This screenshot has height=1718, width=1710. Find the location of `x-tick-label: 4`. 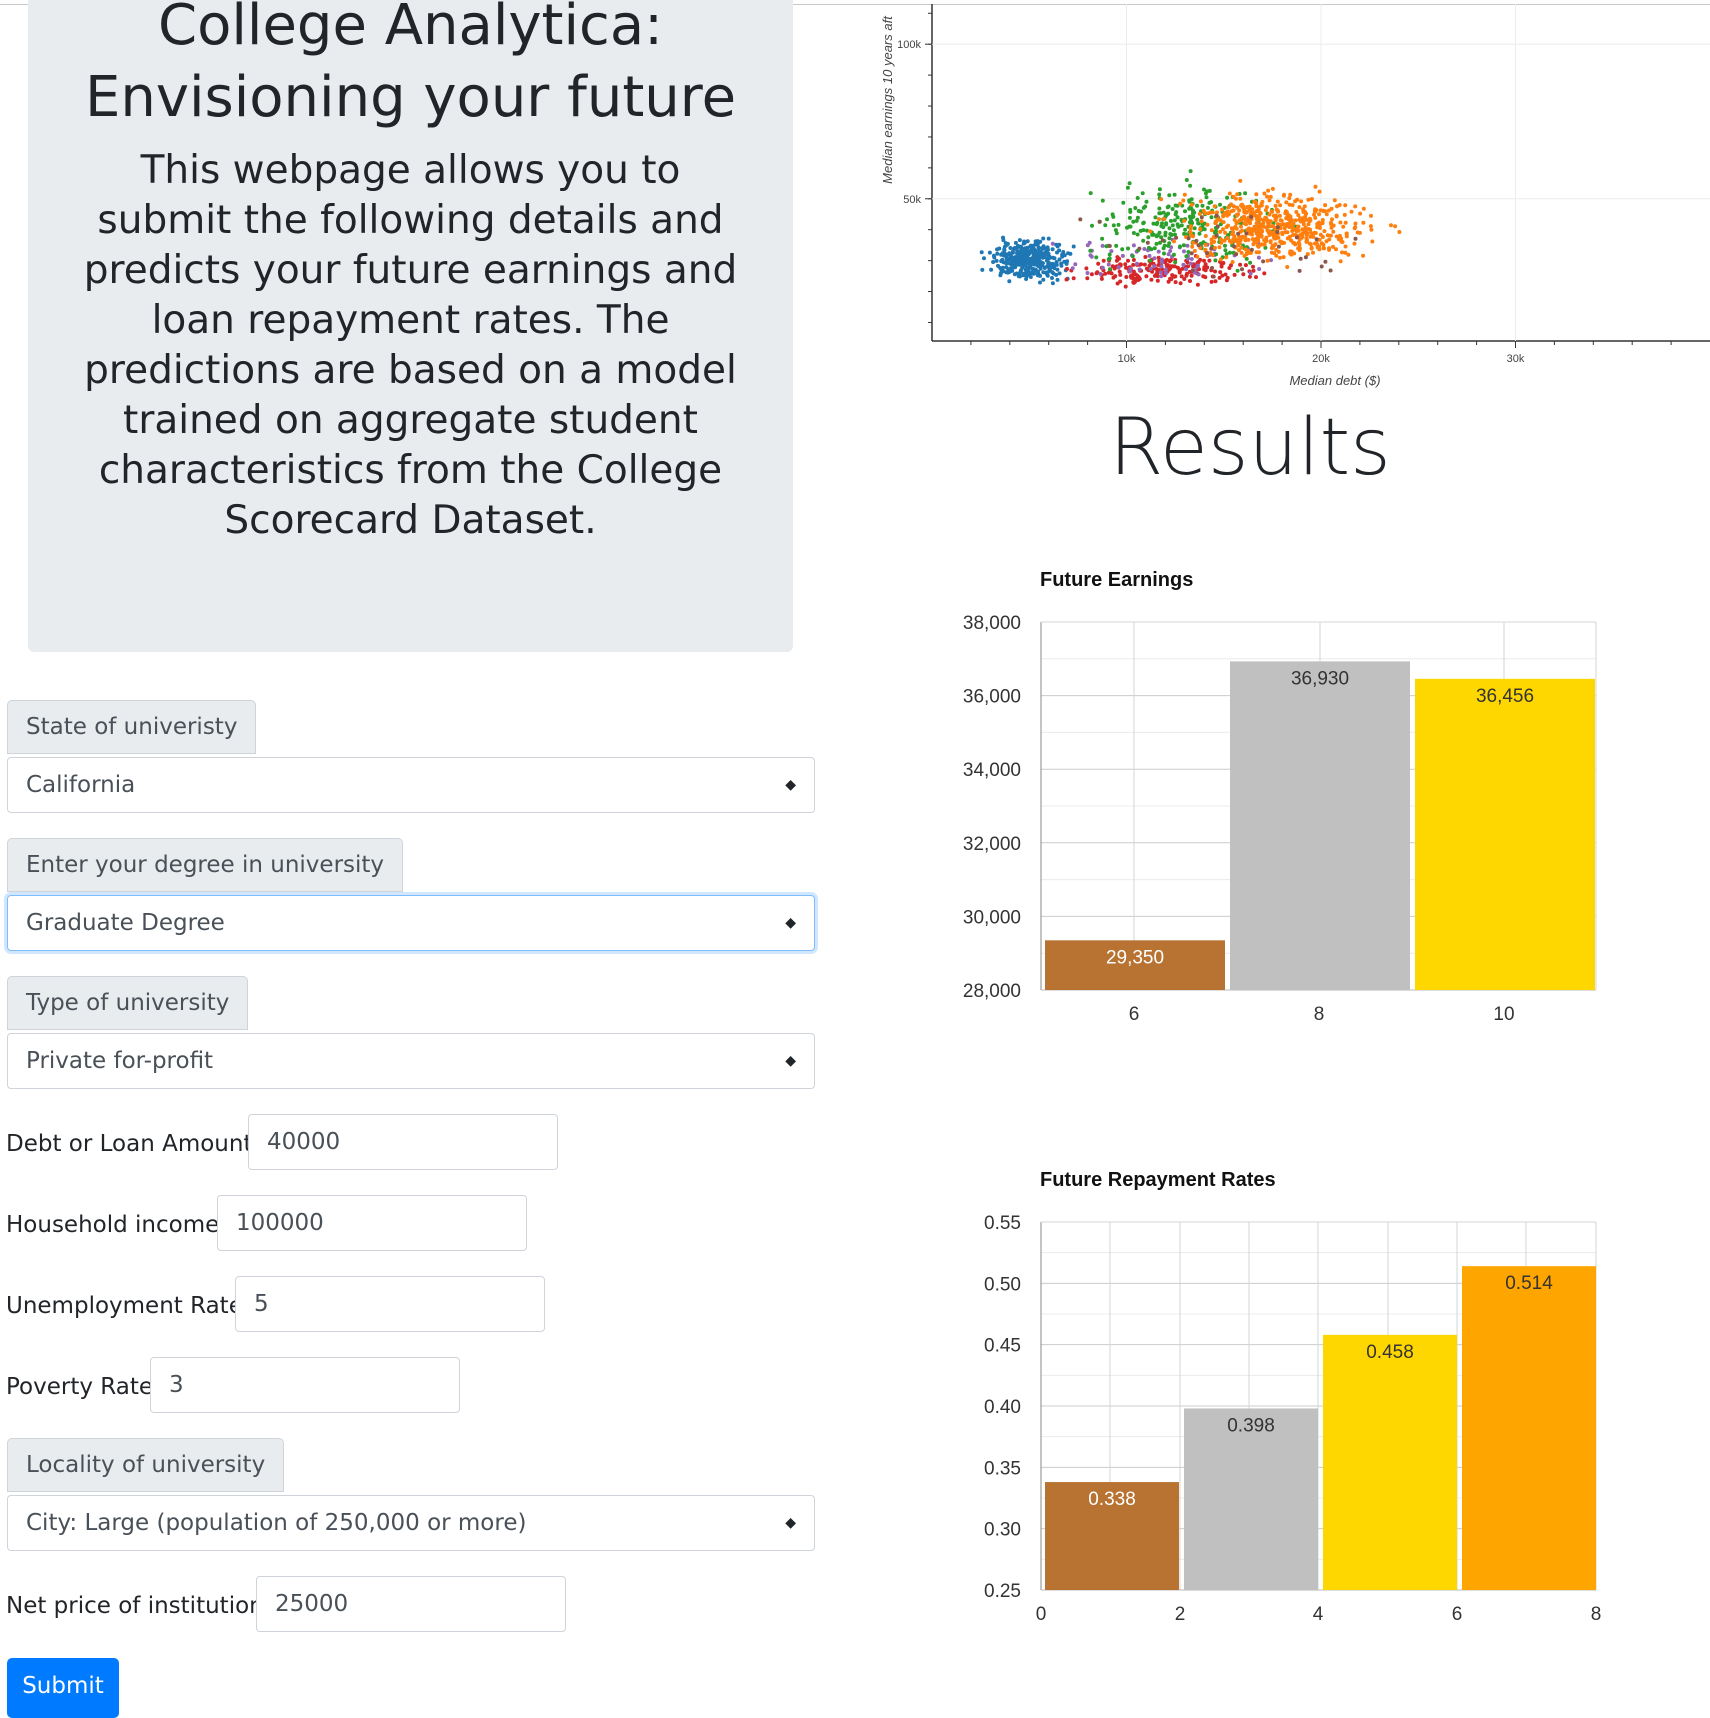

x-tick-label: 4 is located at coordinates (1318, 1614).